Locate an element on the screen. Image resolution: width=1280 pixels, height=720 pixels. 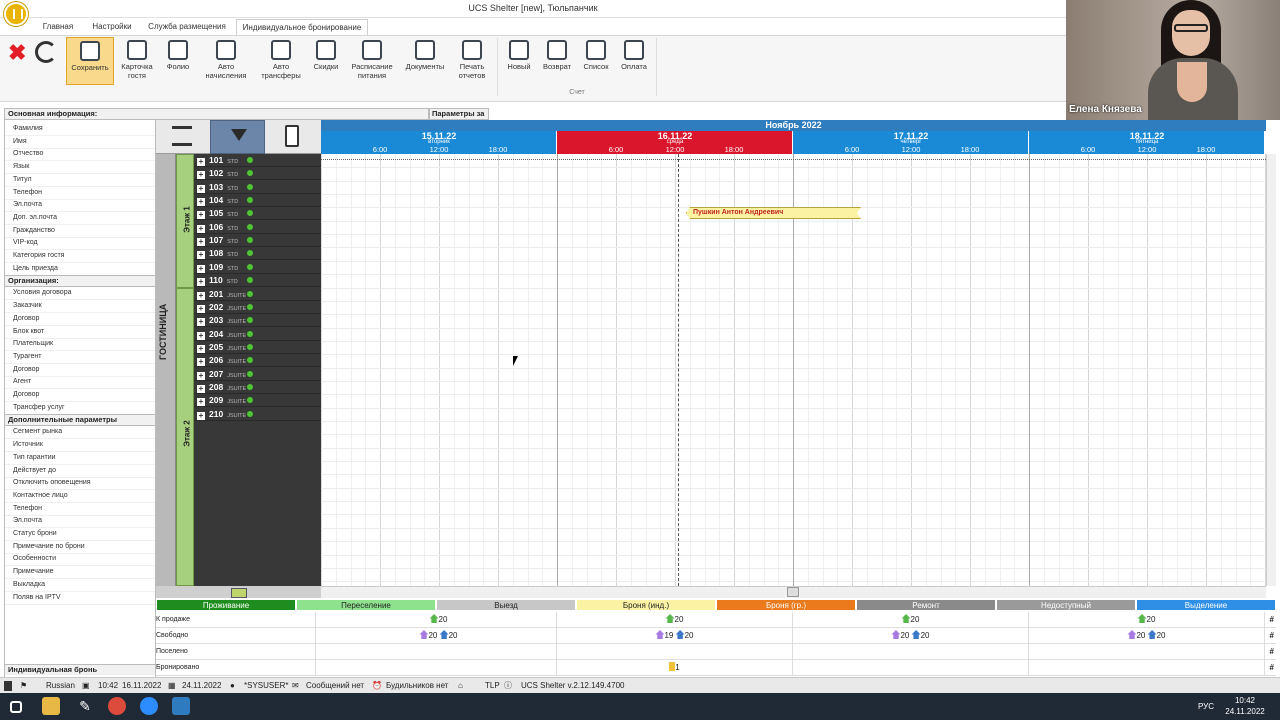
form-field-label: Блок квот is located at coordinates (80, 332).